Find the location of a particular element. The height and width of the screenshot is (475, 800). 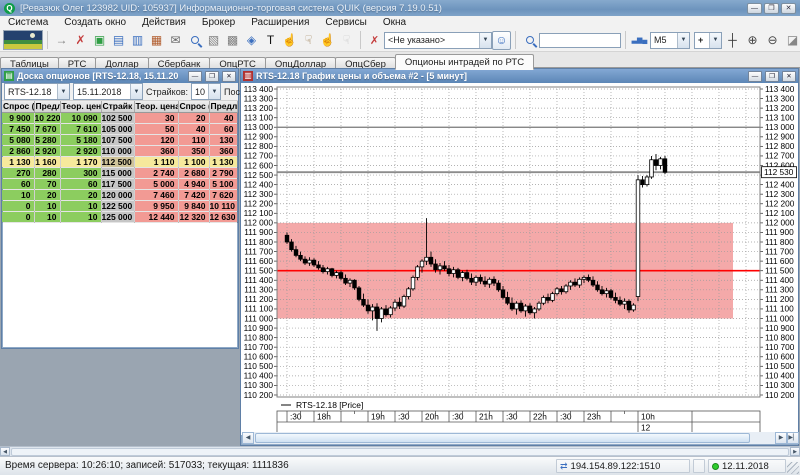

zoom-scale-combo: + ▼ is located at coordinates (708, 40).